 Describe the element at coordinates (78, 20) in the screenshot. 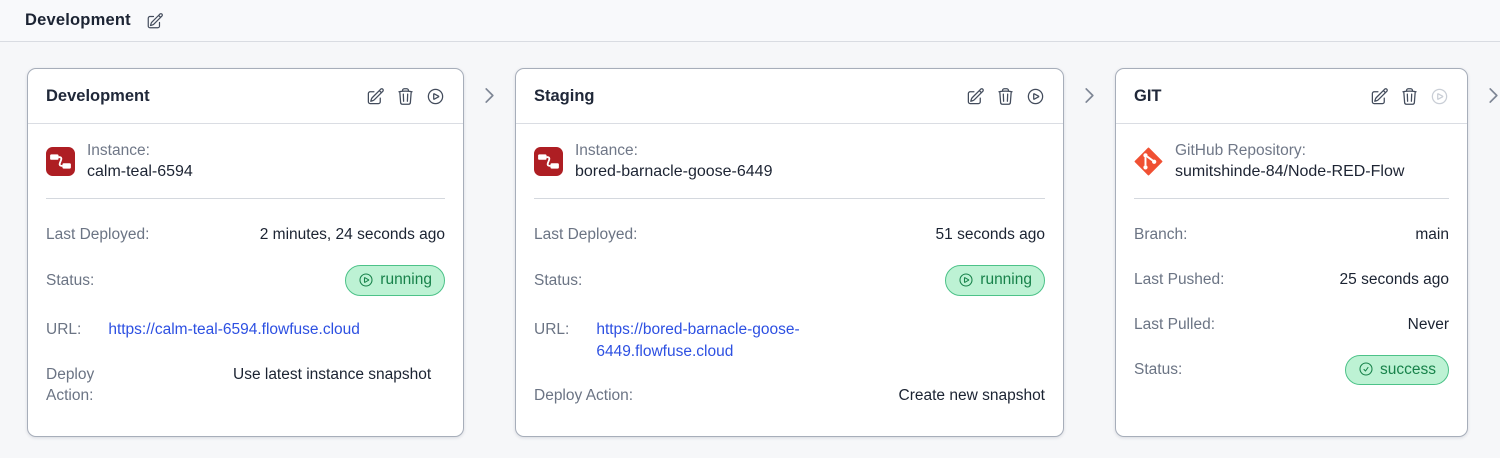

I see `pipeline-title: Development` at that location.